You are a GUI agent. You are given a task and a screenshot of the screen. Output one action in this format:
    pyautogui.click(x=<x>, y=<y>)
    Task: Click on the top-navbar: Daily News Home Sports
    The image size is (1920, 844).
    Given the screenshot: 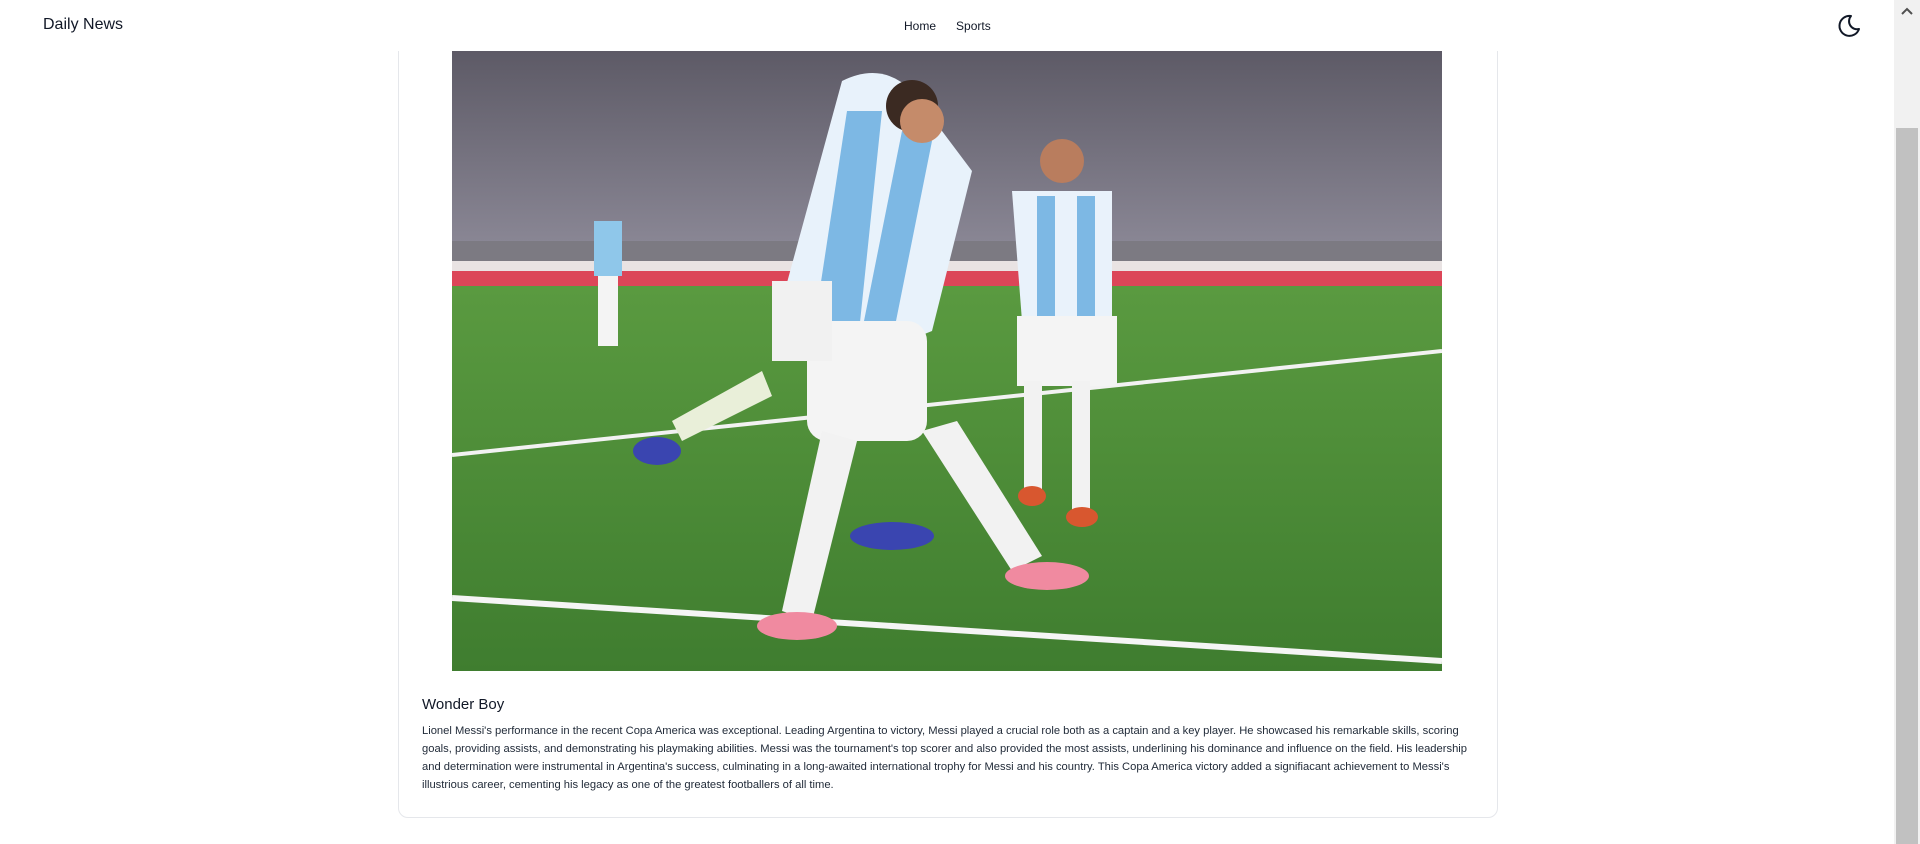 What is the action you would take?
    pyautogui.click(x=947, y=25)
    